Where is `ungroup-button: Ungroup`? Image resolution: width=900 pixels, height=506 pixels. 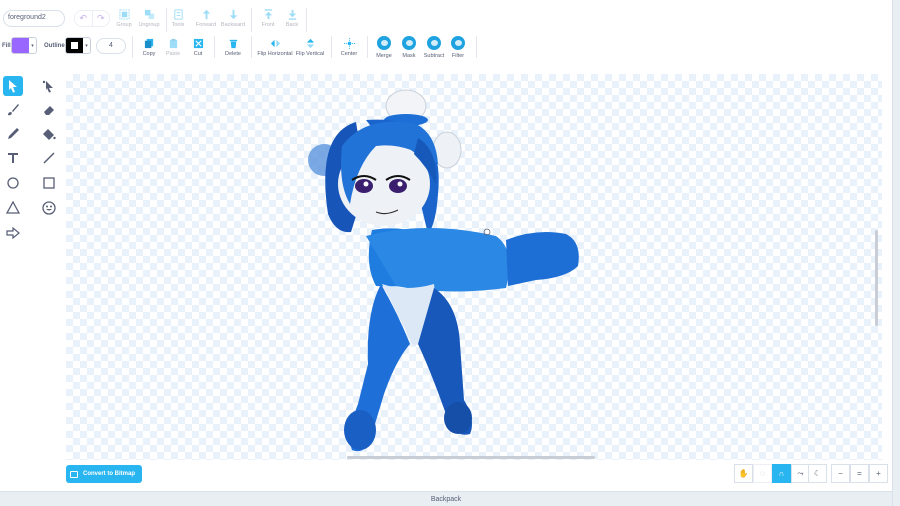
ungroup-button: Ungroup is located at coordinates (149, 18).